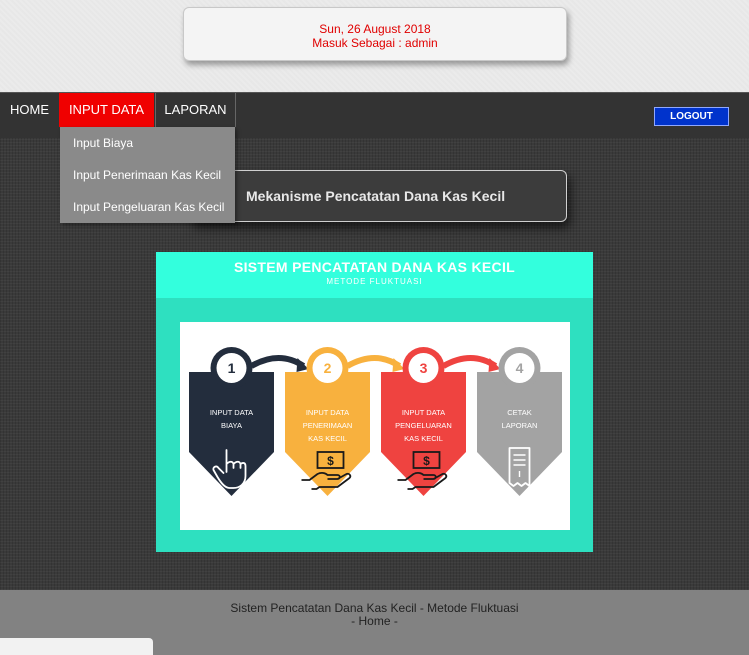 This screenshot has width=749, height=655. Describe the element at coordinates (328, 368) in the screenshot. I see `step-number: 2` at that location.